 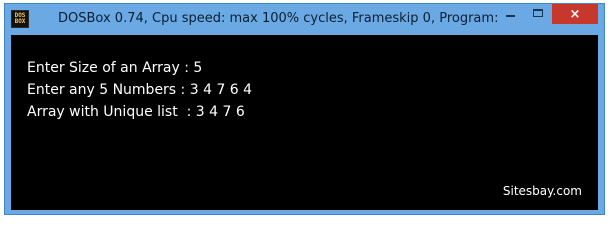 I want to click on maximize-icon, so click(x=538, y=13).